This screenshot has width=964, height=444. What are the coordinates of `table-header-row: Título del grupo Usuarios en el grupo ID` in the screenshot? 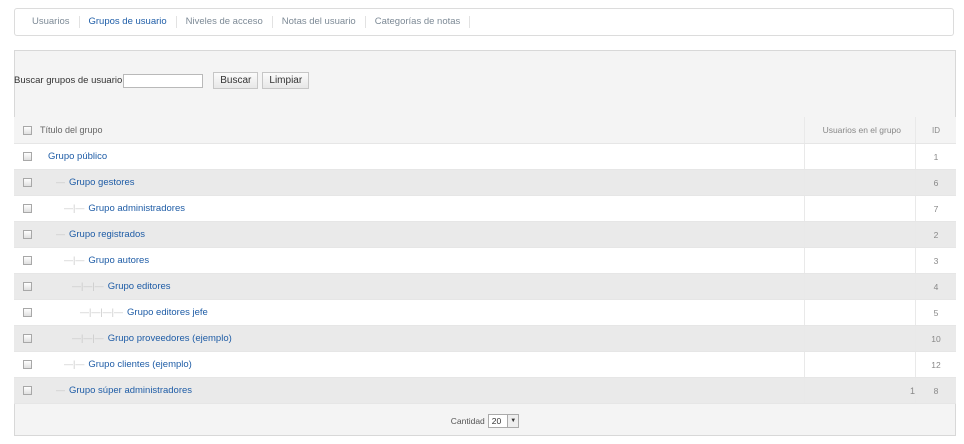 It's located at (485, 130).